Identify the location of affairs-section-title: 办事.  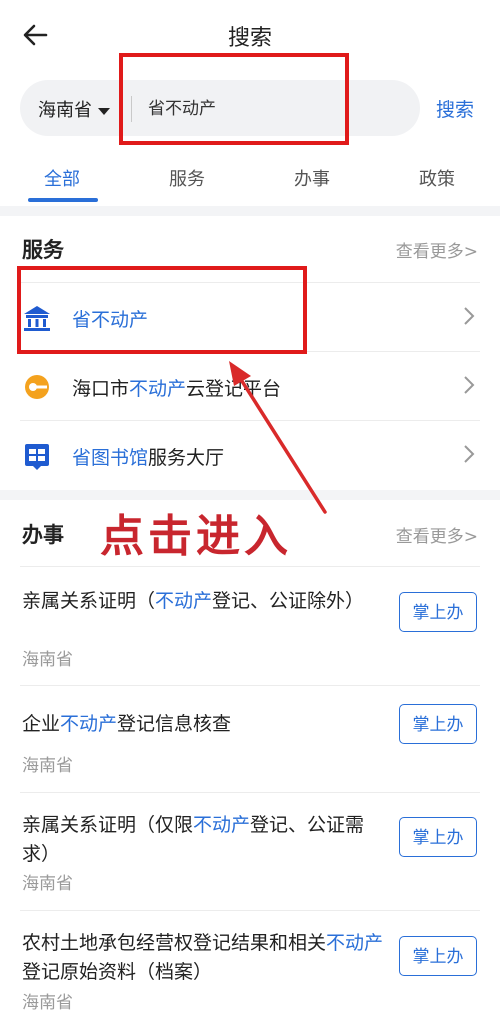
(43, 535).